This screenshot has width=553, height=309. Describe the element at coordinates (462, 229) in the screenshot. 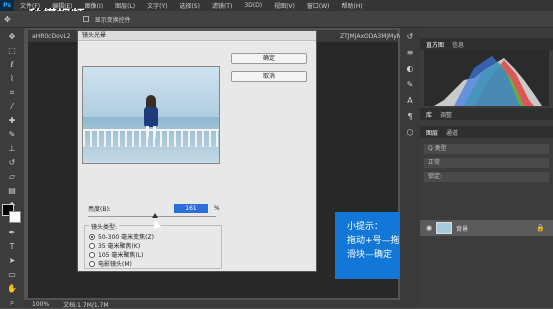

I see `layer-name: 背景` at that location.